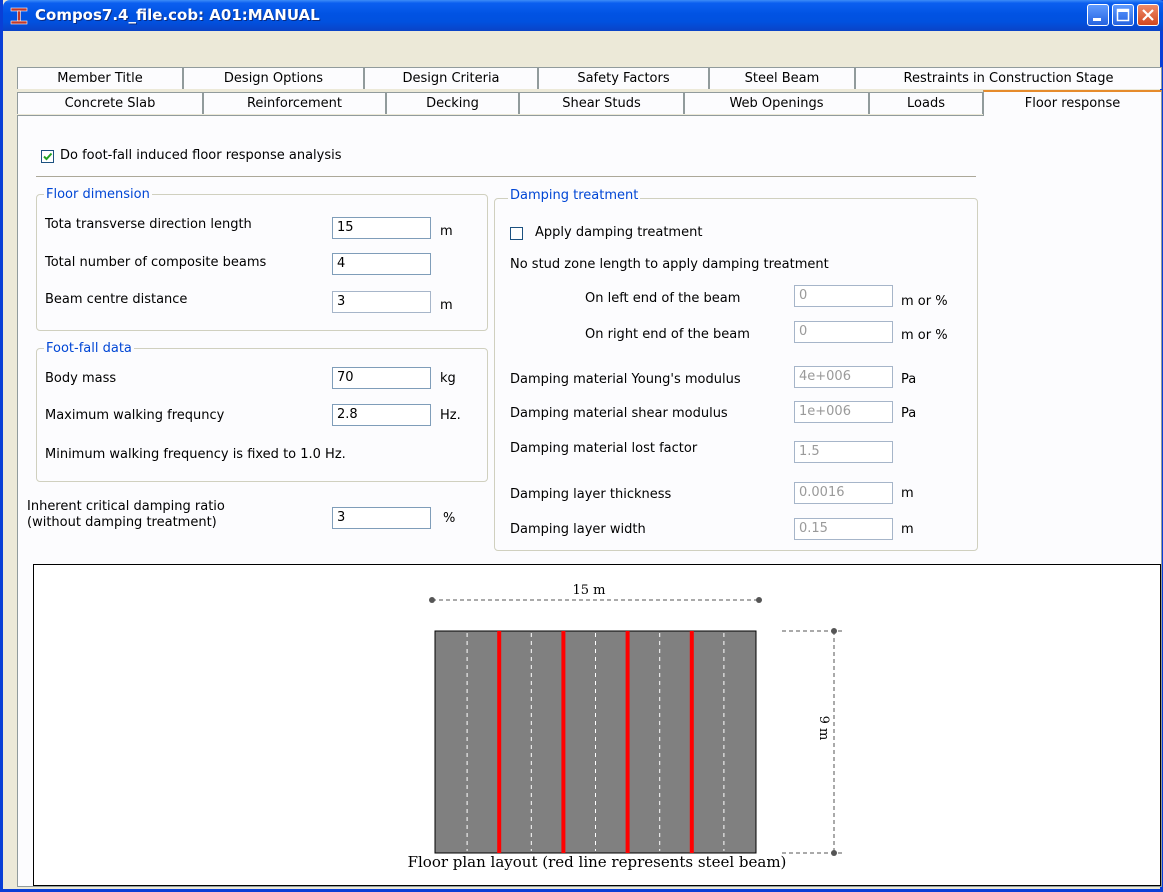  I want to click on damping-treatment-title: Damping treatment, so click(574, 195).